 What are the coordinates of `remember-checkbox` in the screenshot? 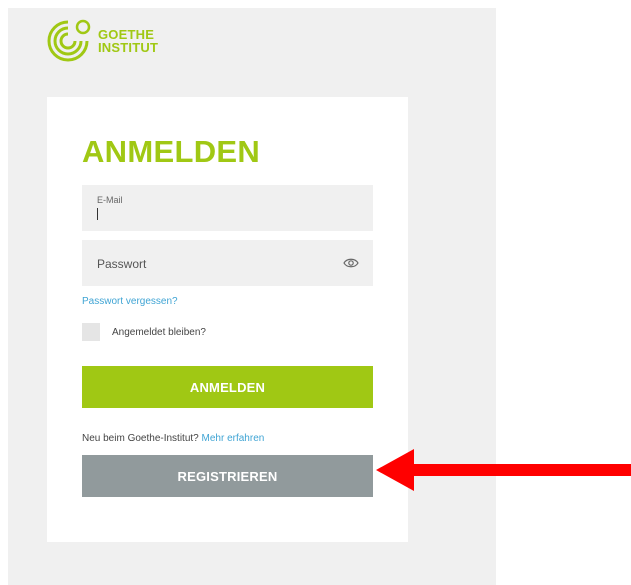 It's located at (91, 332).